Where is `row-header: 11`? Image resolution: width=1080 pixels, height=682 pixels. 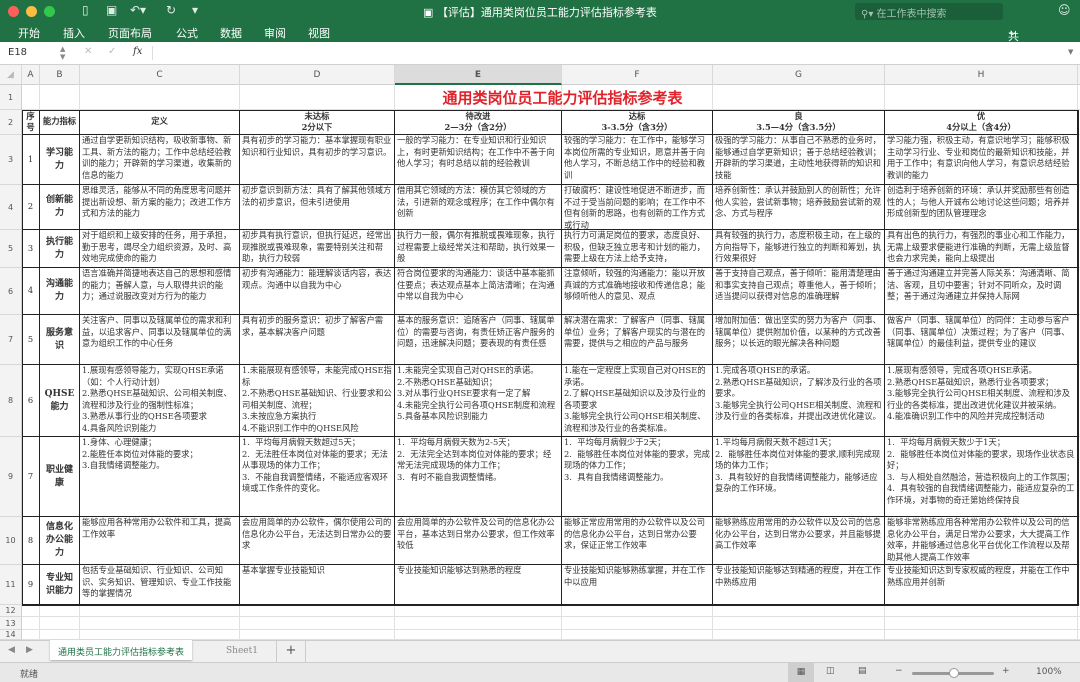 row-header: 11 is located at coordinates (11, 585).